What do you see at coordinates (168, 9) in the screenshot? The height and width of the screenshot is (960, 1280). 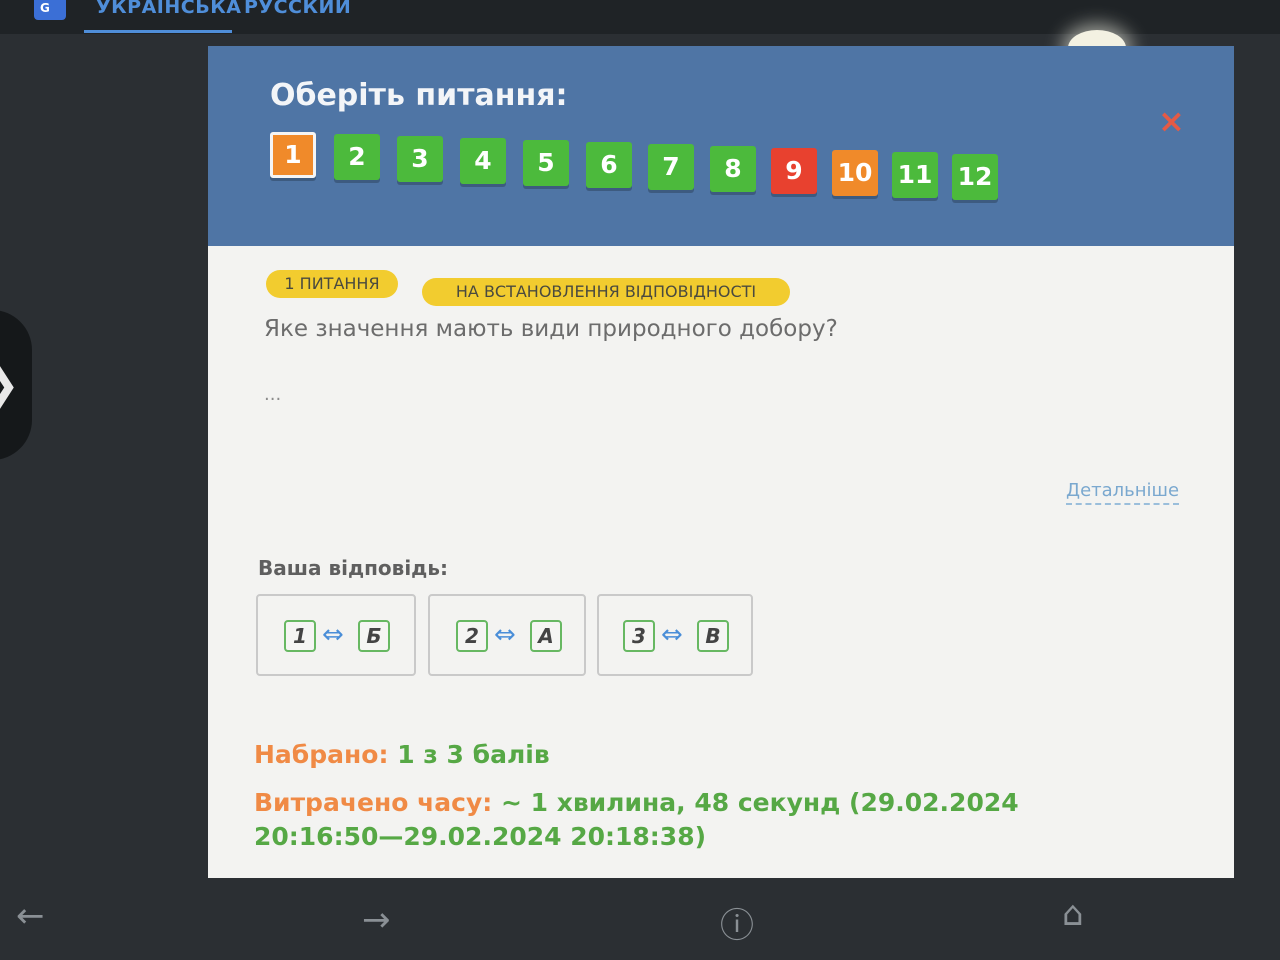 I see `lang-ukrainian-tab: УКРАЇНСЬКА` at bounding box center [168, 9].